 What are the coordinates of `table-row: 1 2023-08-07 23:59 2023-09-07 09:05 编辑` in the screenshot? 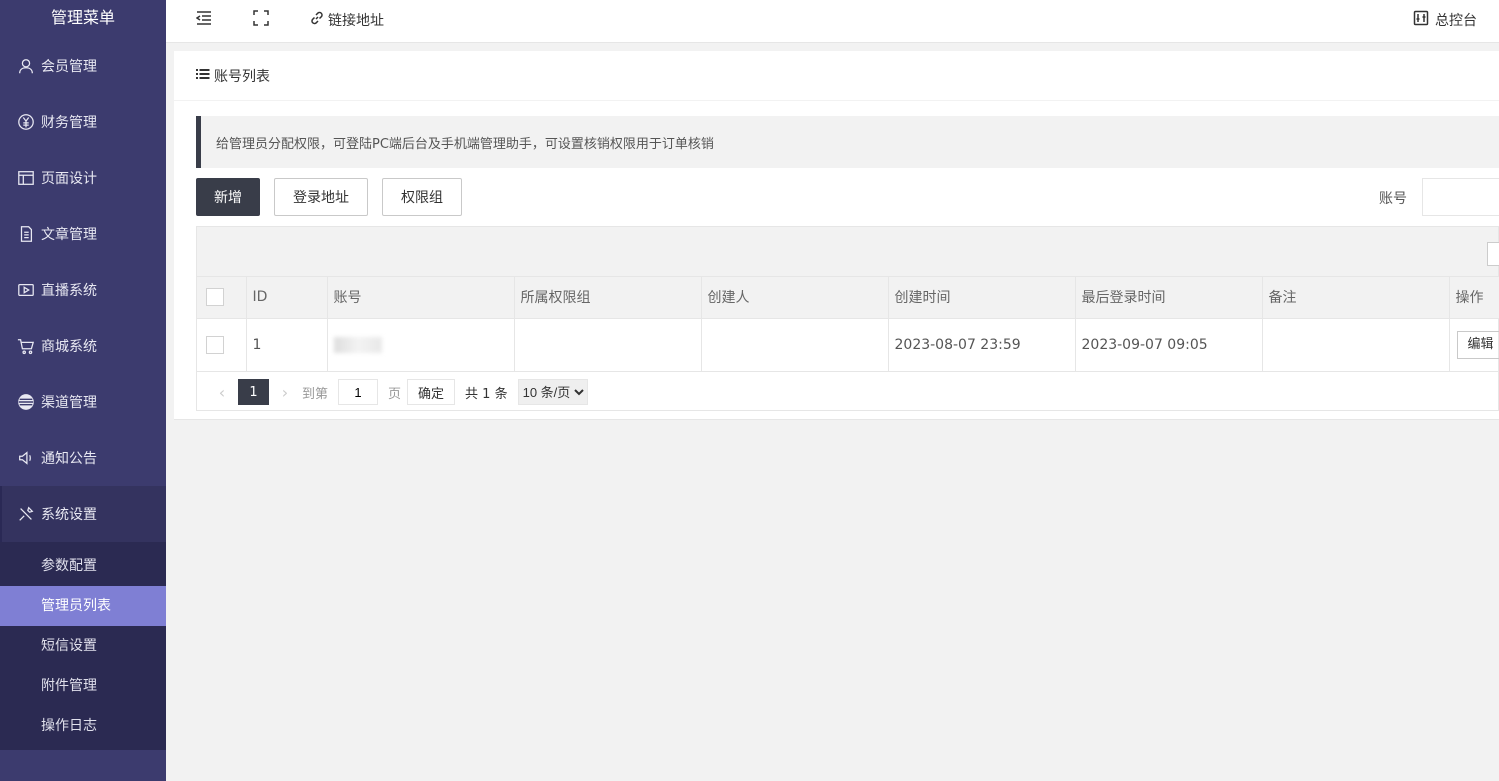 It's located at (848, 345).